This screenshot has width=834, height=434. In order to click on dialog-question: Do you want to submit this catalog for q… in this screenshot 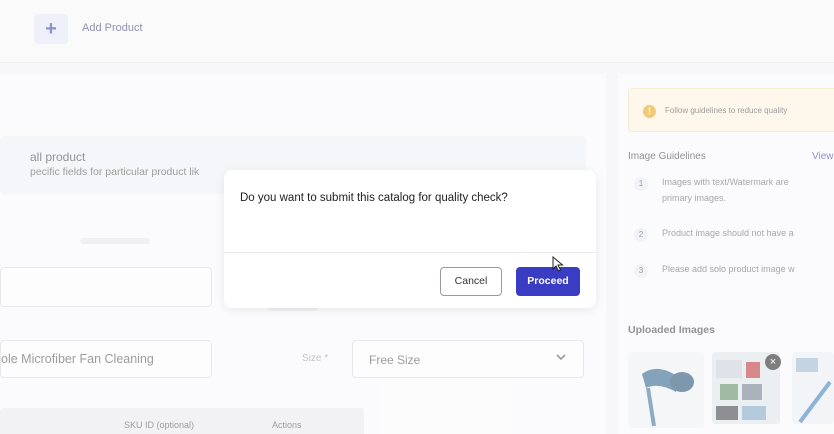, I will do `click(374, 198)`.